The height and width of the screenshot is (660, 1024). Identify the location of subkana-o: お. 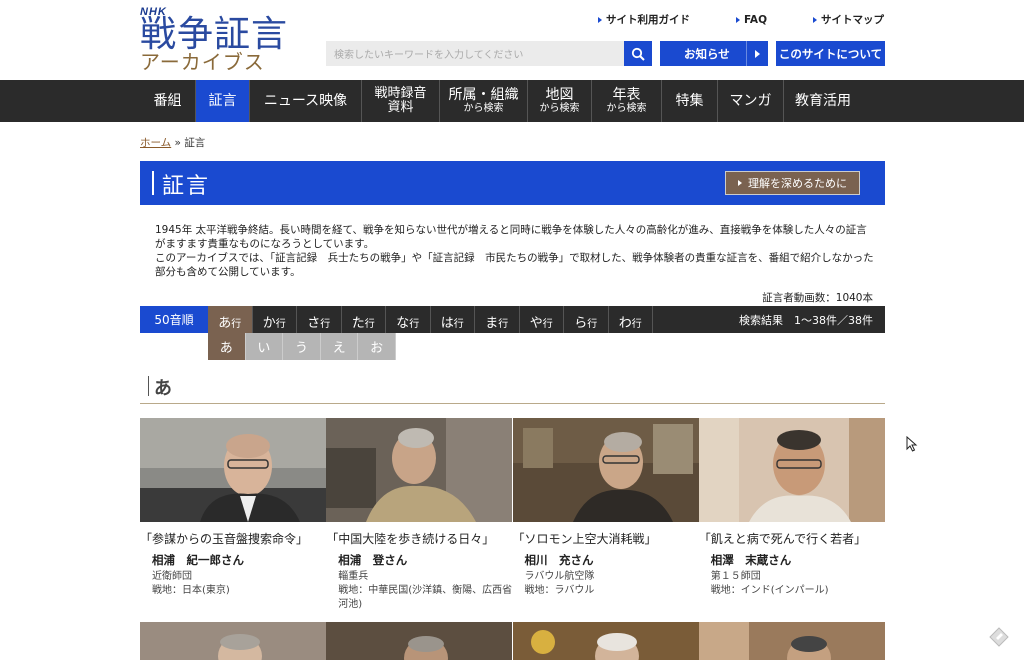
(377, 346).